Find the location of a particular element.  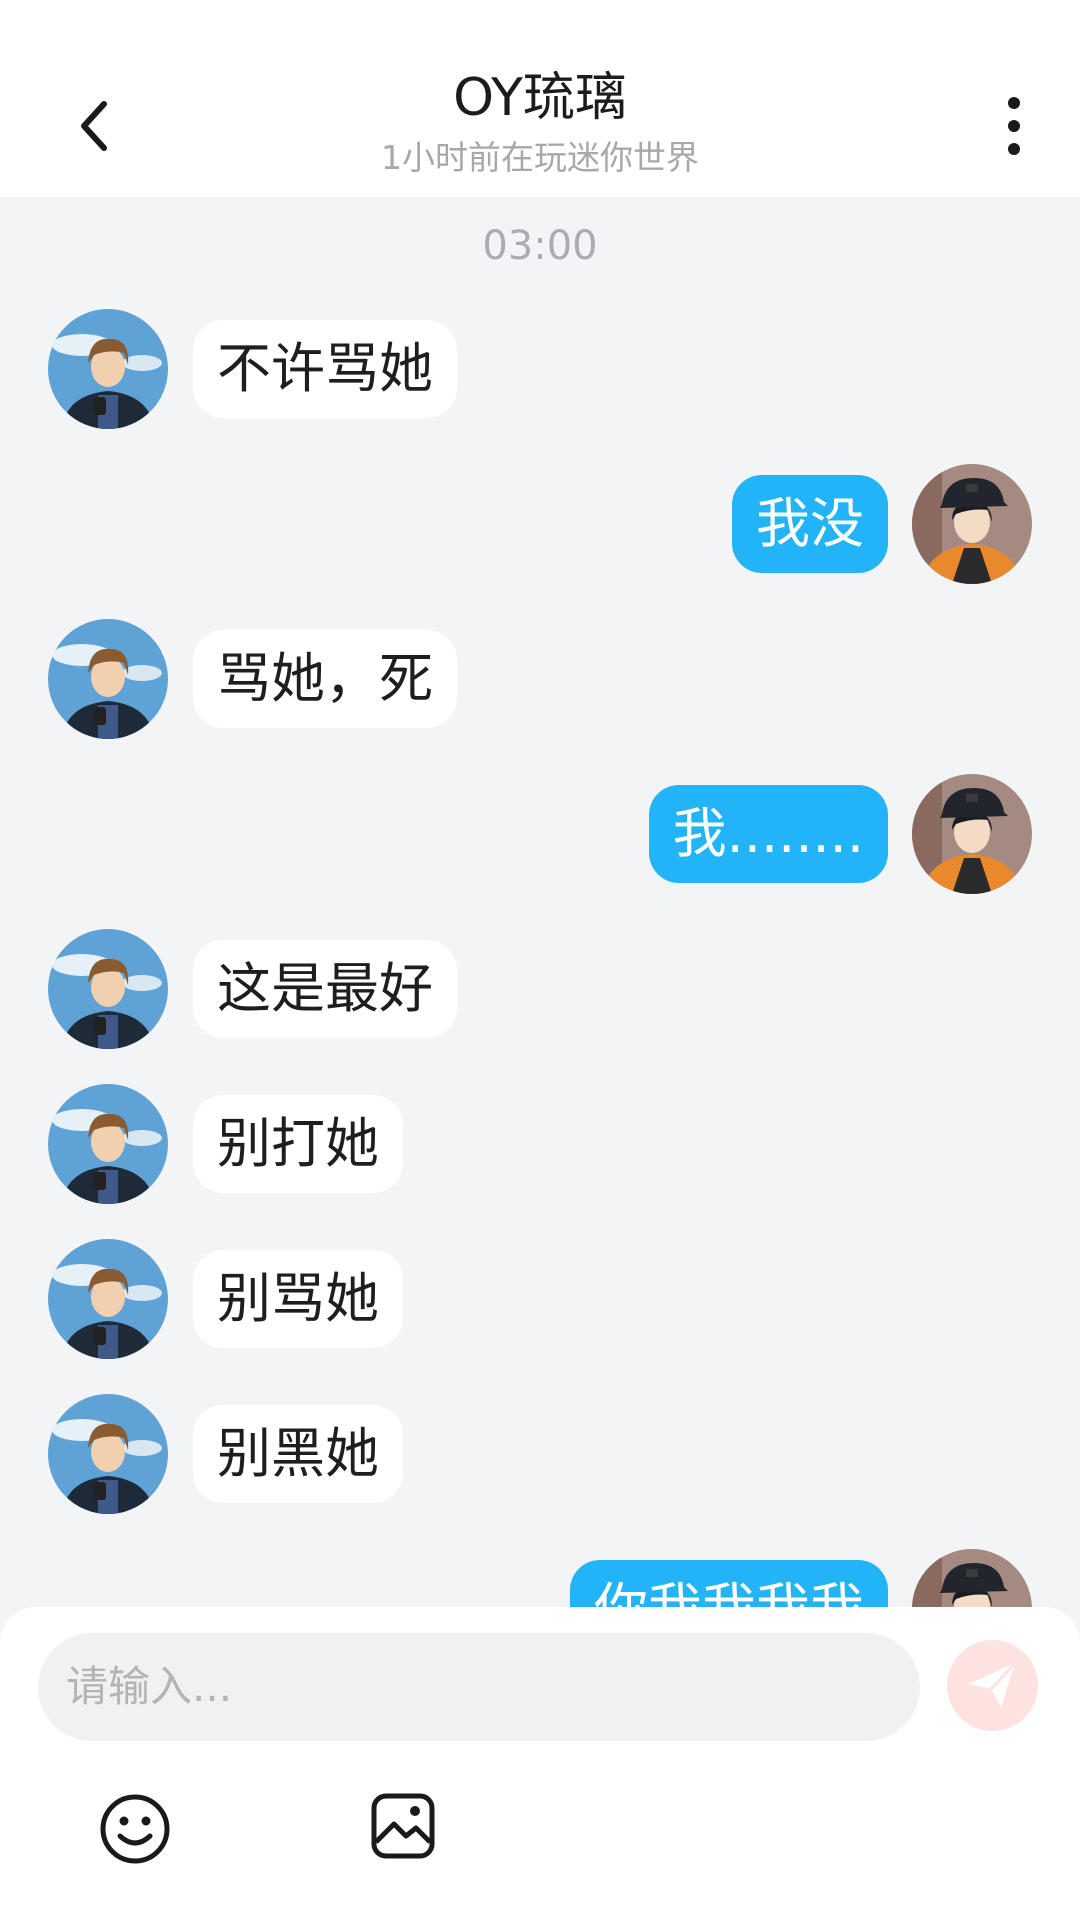

send-button is located at coordinates (992, 1685).